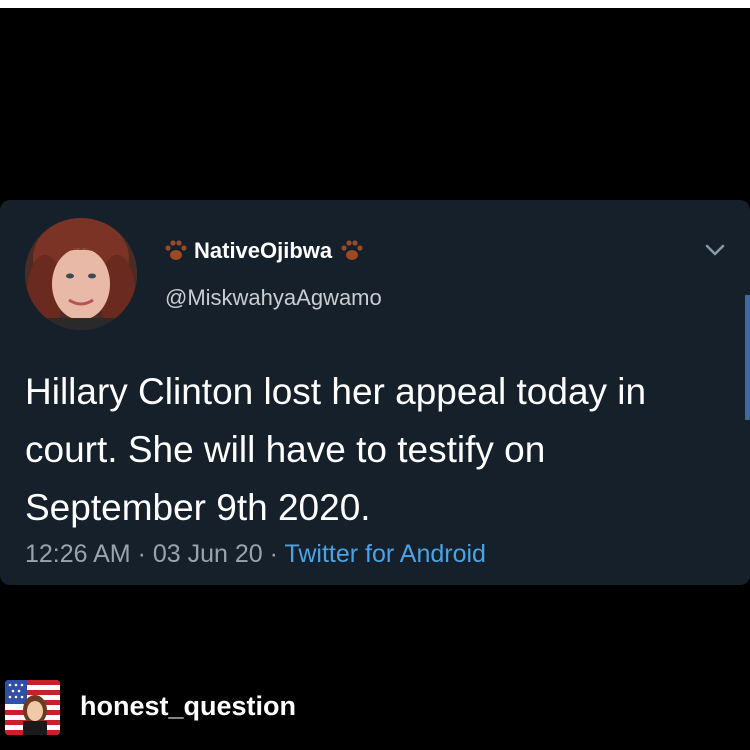  What do you see at coordinates (32, 707) in the screenshot?
I see `repost-avatar` at bounding box center [32, 707].